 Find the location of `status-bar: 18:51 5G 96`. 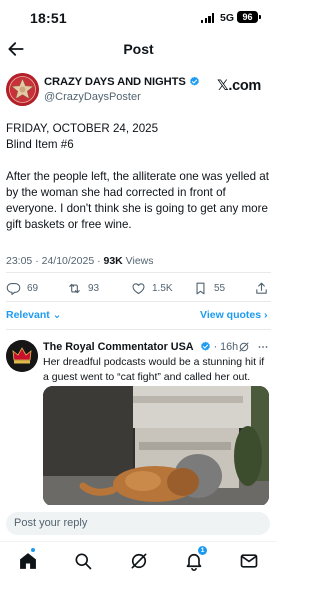

status-bar: 18:51 5G 96 is located at coordinates (138, 17).